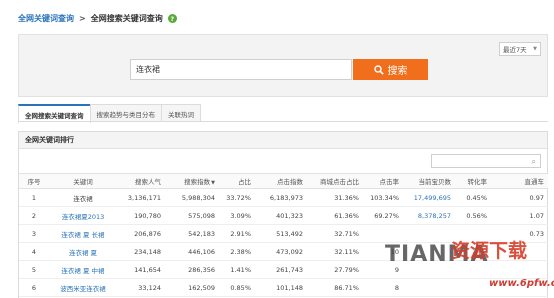 The image size is (554, 298). I want to click on tab-bar: 全网搜索关键词查询 搜索趋势与类目分布 关联热词, so click(109, 113).